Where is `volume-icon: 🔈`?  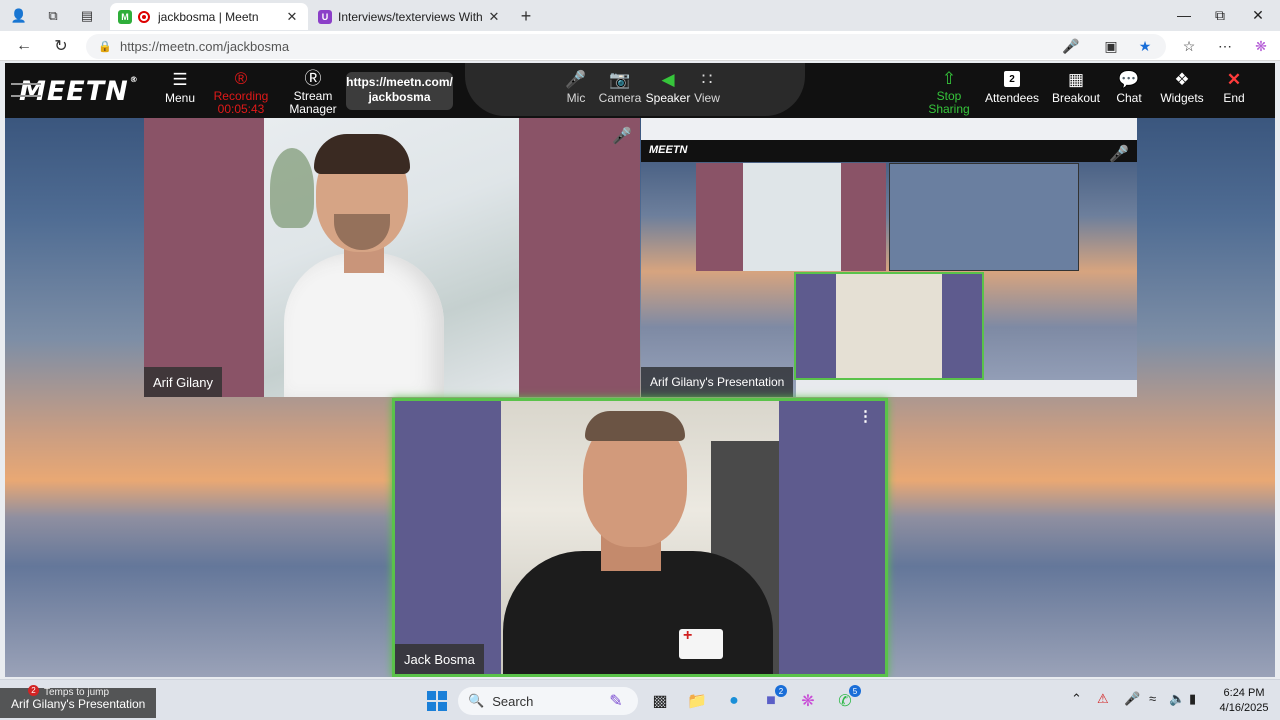 volume-icon: 🔈 is located at coordinates (1177, 699).